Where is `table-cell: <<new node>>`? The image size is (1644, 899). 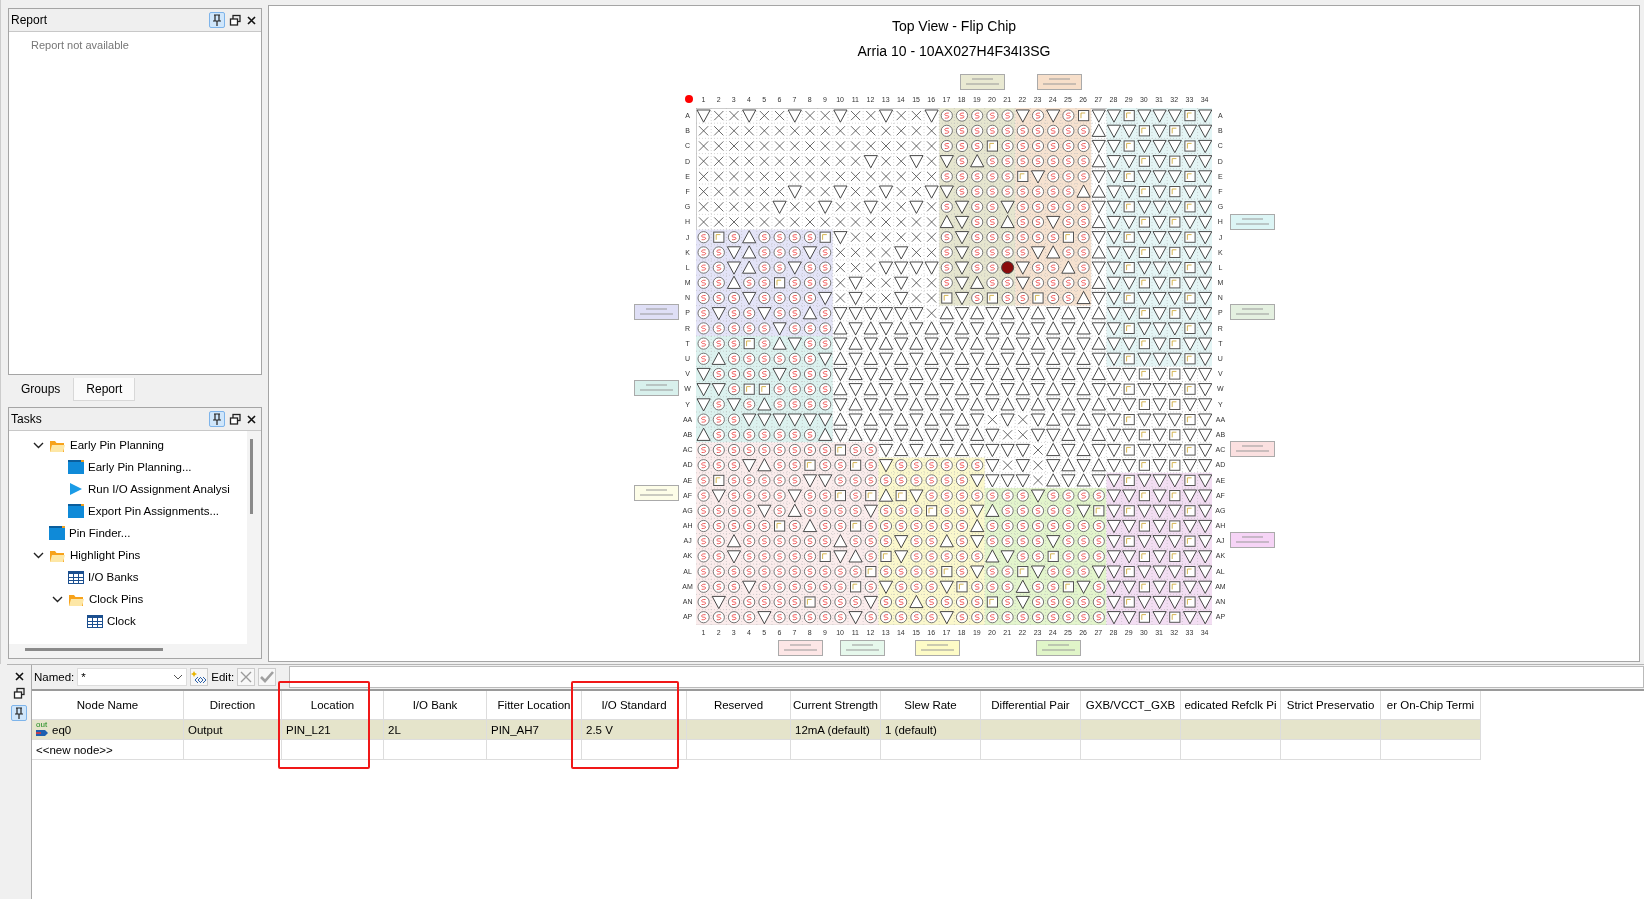
table-cell: <<new node>> is located at coordinates (108, 750).